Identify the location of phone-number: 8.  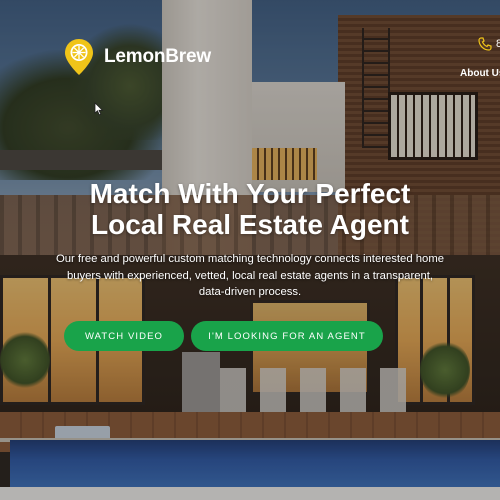
(498, 44).